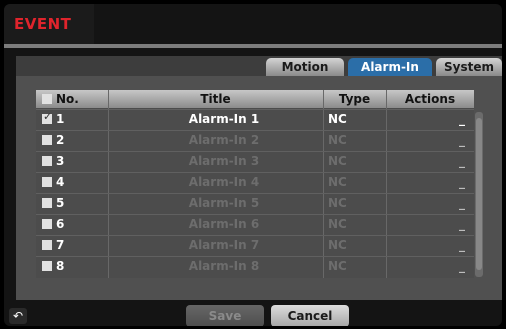 Image resolution: width=506 pixels, height=329 pixels. What do you see at coordinates (354, 99) in the screenshot?
I see `header-type: Type` at bounding box center [354, 99].